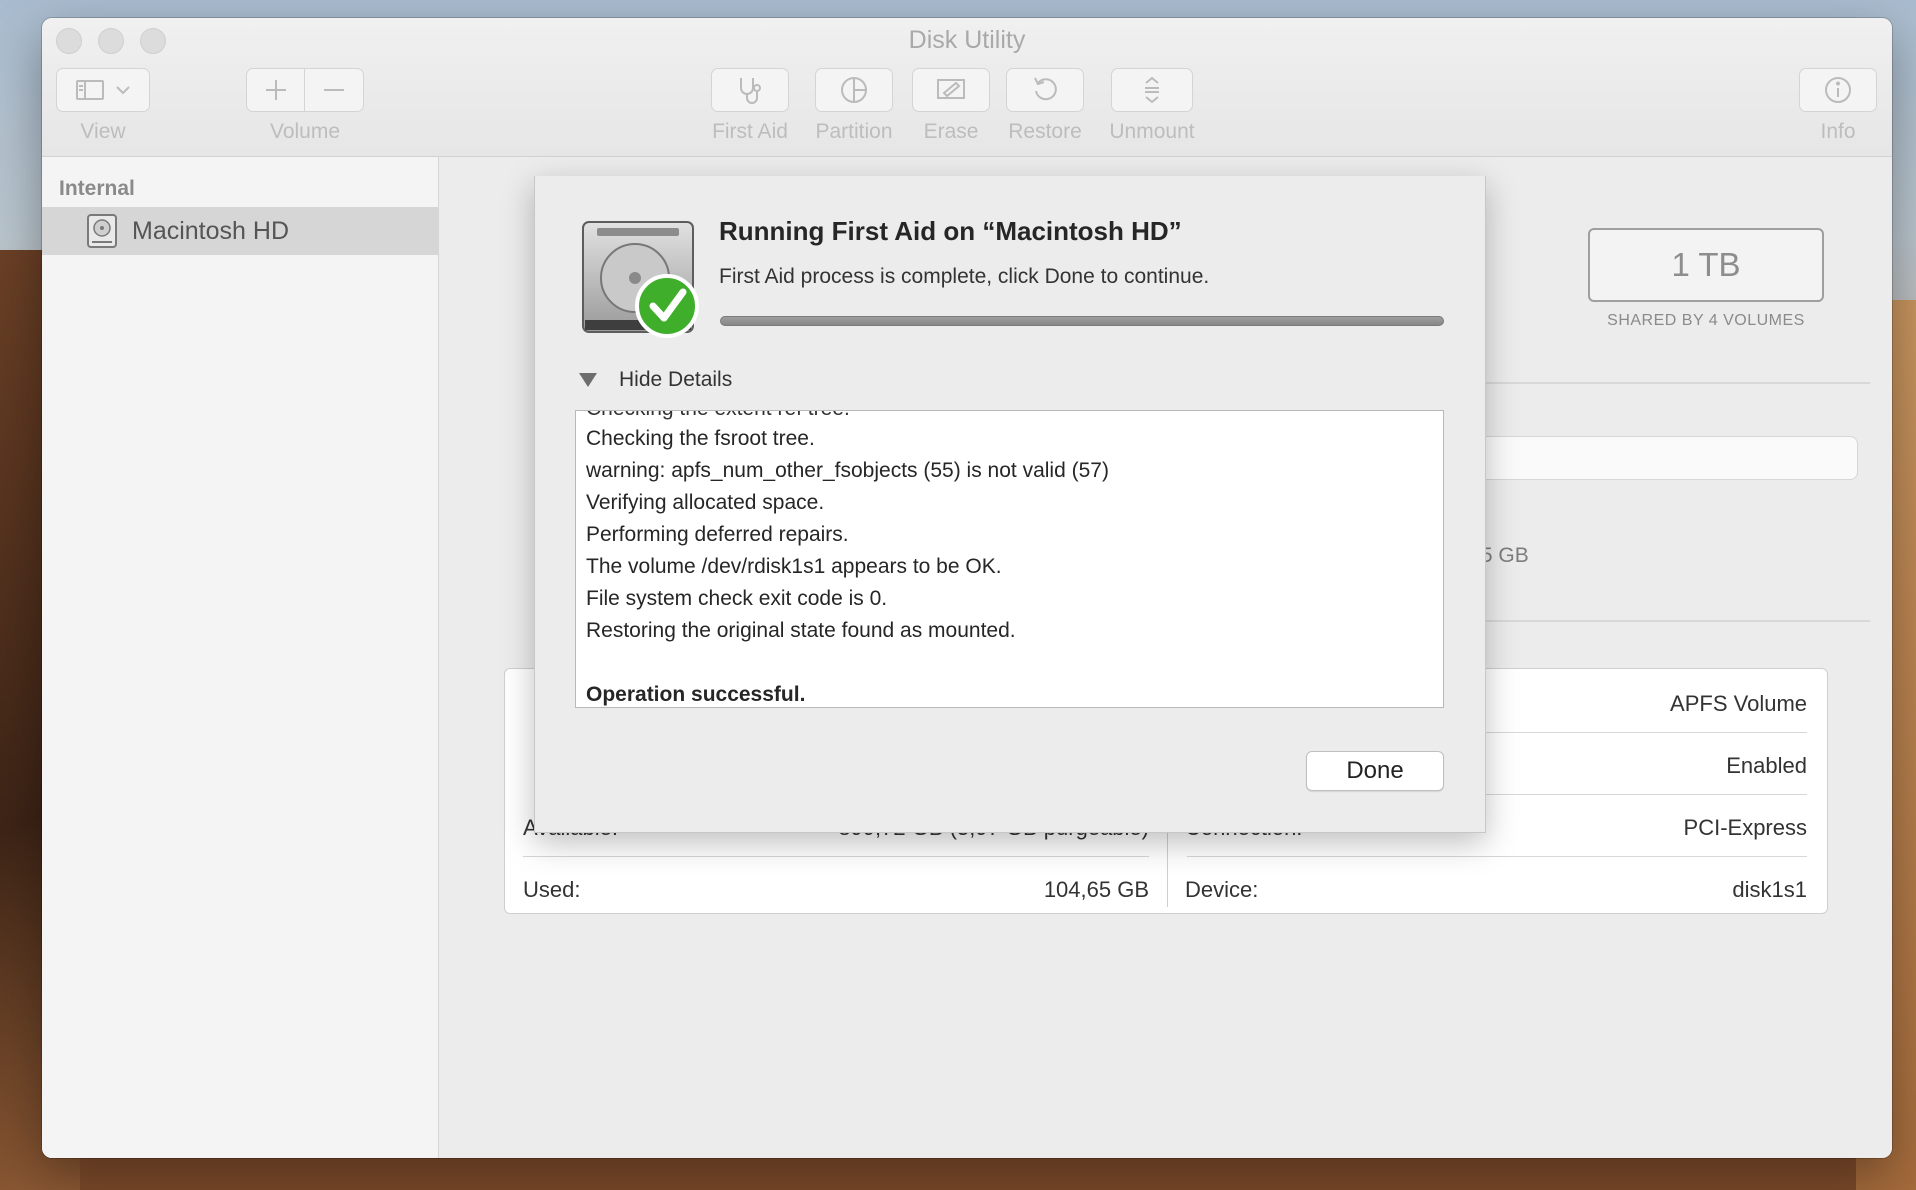 This screenshot has width=1916, height=1190. I want to click on disclosure-triangle-icon, so click(588, 380).